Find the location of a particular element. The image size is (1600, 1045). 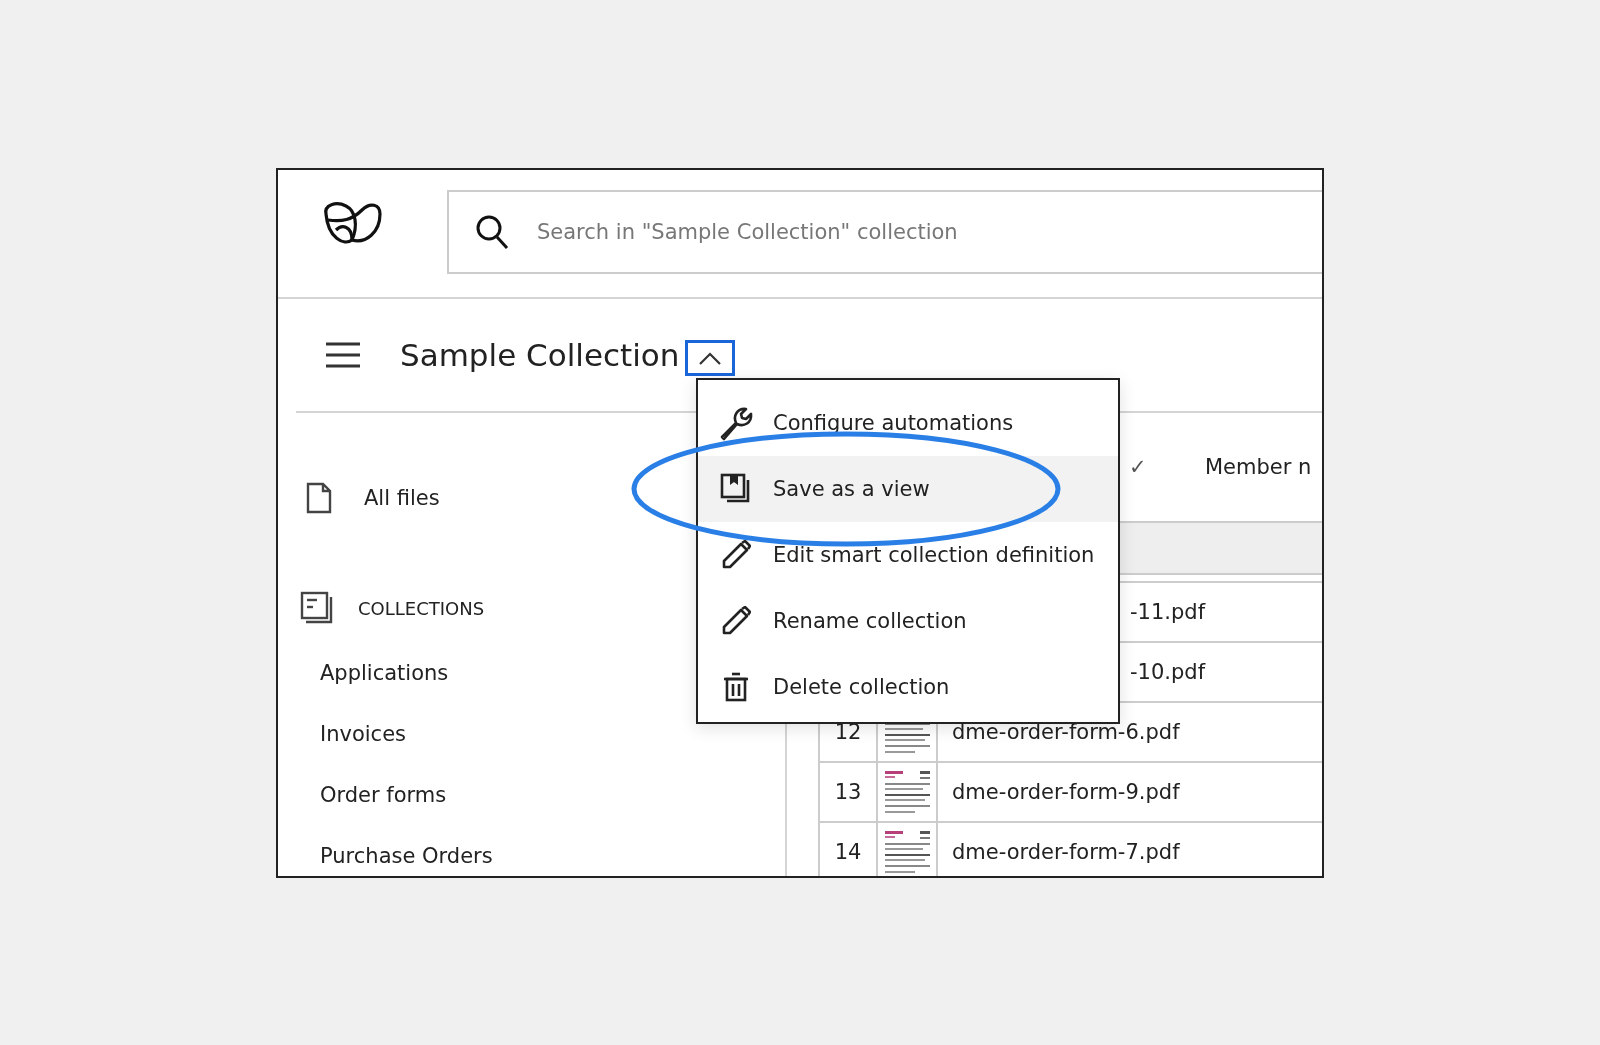

column-header: Member n is located at coordinates (1258, 467).